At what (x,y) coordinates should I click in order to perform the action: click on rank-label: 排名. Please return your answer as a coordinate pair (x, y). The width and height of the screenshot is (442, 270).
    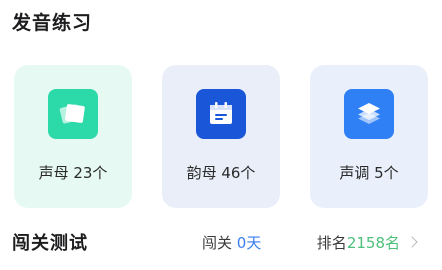
    Looking at the image, I should click on (331, 242).